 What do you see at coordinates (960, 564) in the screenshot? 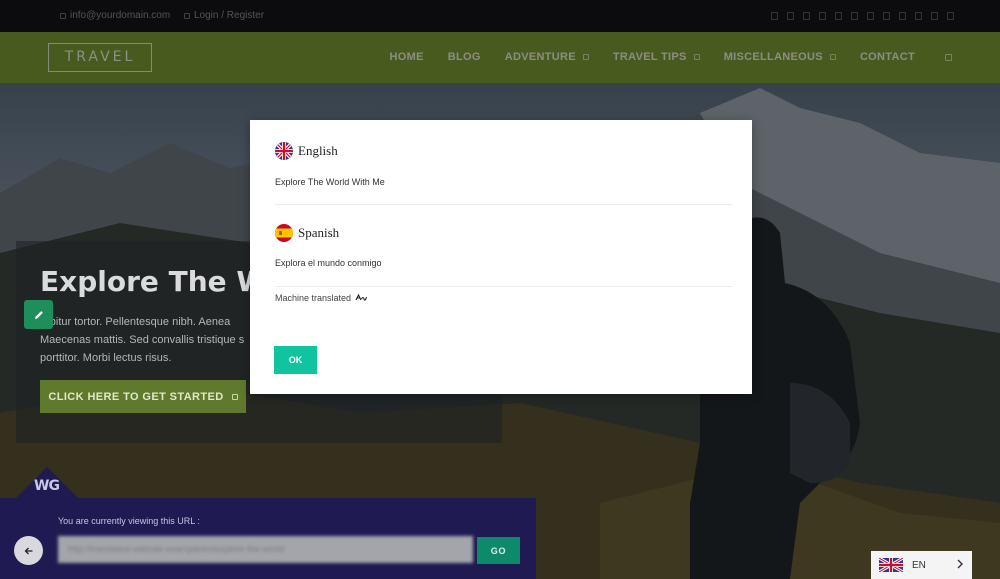
I see `chevron-right-icon` at bounding box center [960, 564].